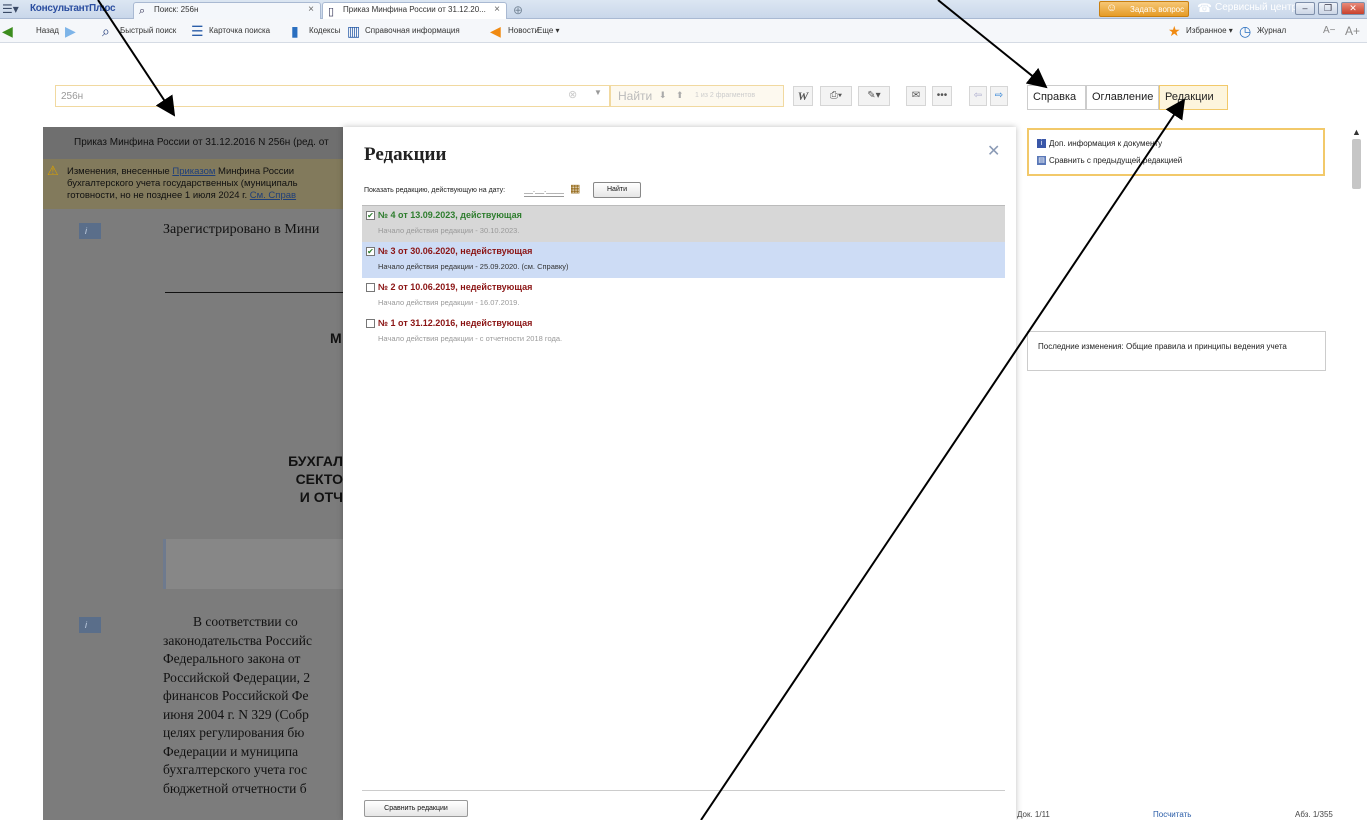 The width and height of the screenshot is (1367, 820). I want to click on compare-previous-label: Сравнить с предыдущей редакцией, so click(1116, 160).